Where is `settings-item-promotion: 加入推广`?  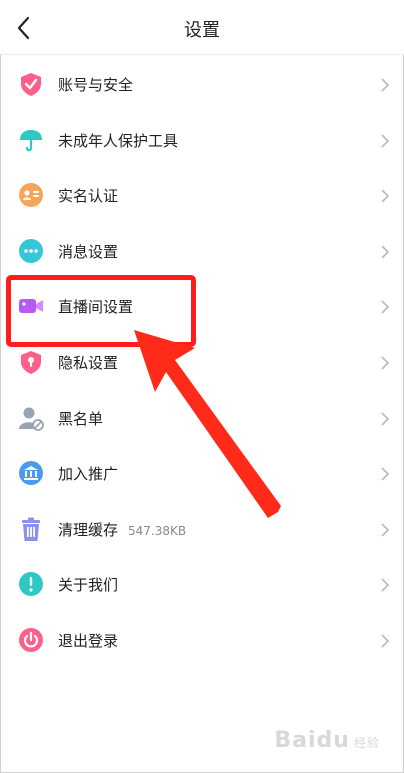 settings-item-promotion: 加入推广 is located at coordinates (202, 474).